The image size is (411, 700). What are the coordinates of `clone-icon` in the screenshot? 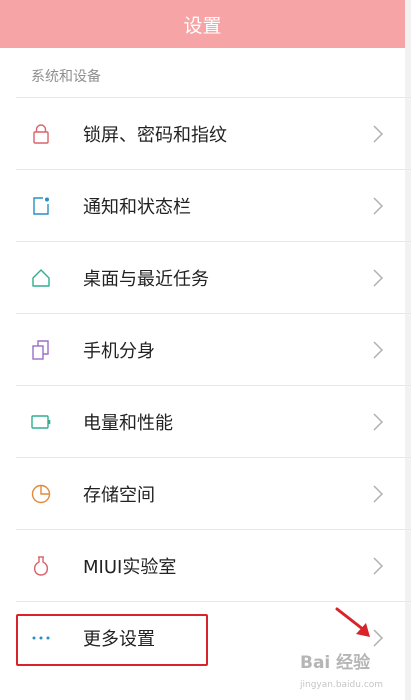 It's located at (41, 350).